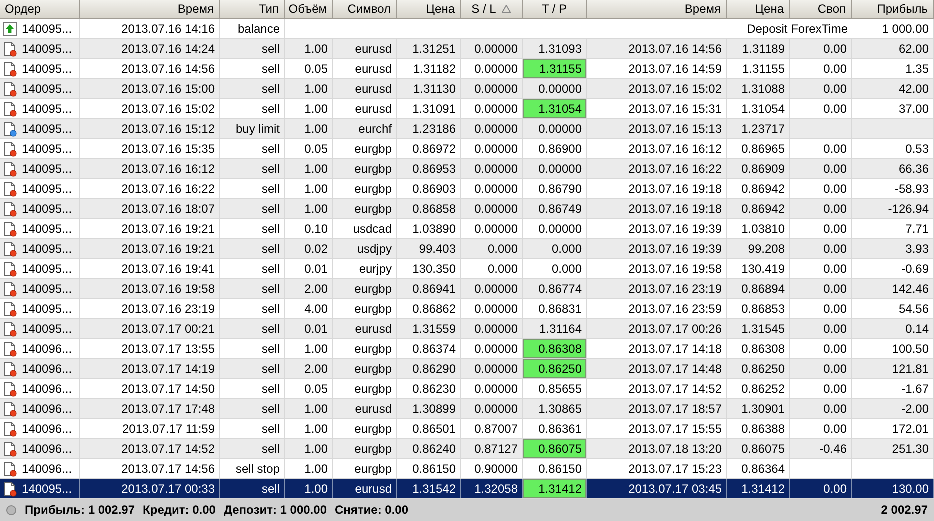  Describe the element at coordinates (657, 48) in the screenshot. I see `table-cell: 2013.07.16 14:56` at that location.